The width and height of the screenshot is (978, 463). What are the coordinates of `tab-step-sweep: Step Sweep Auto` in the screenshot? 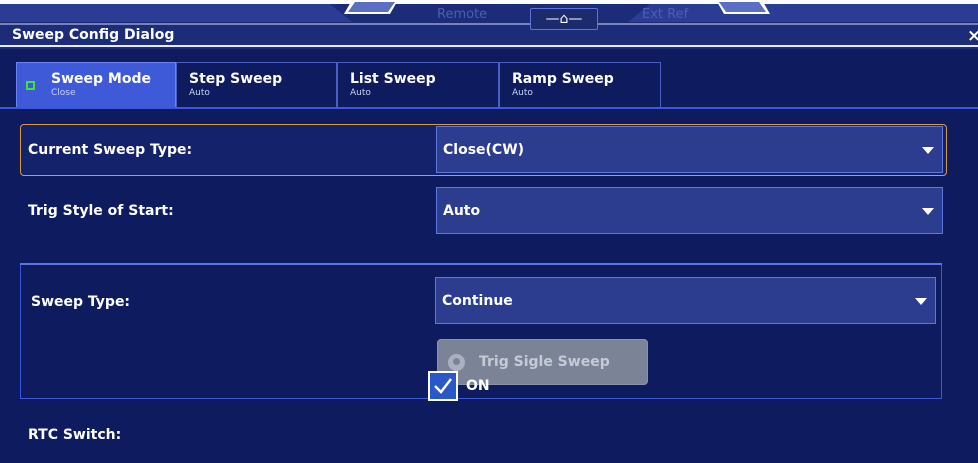 It's located at (256, 85).